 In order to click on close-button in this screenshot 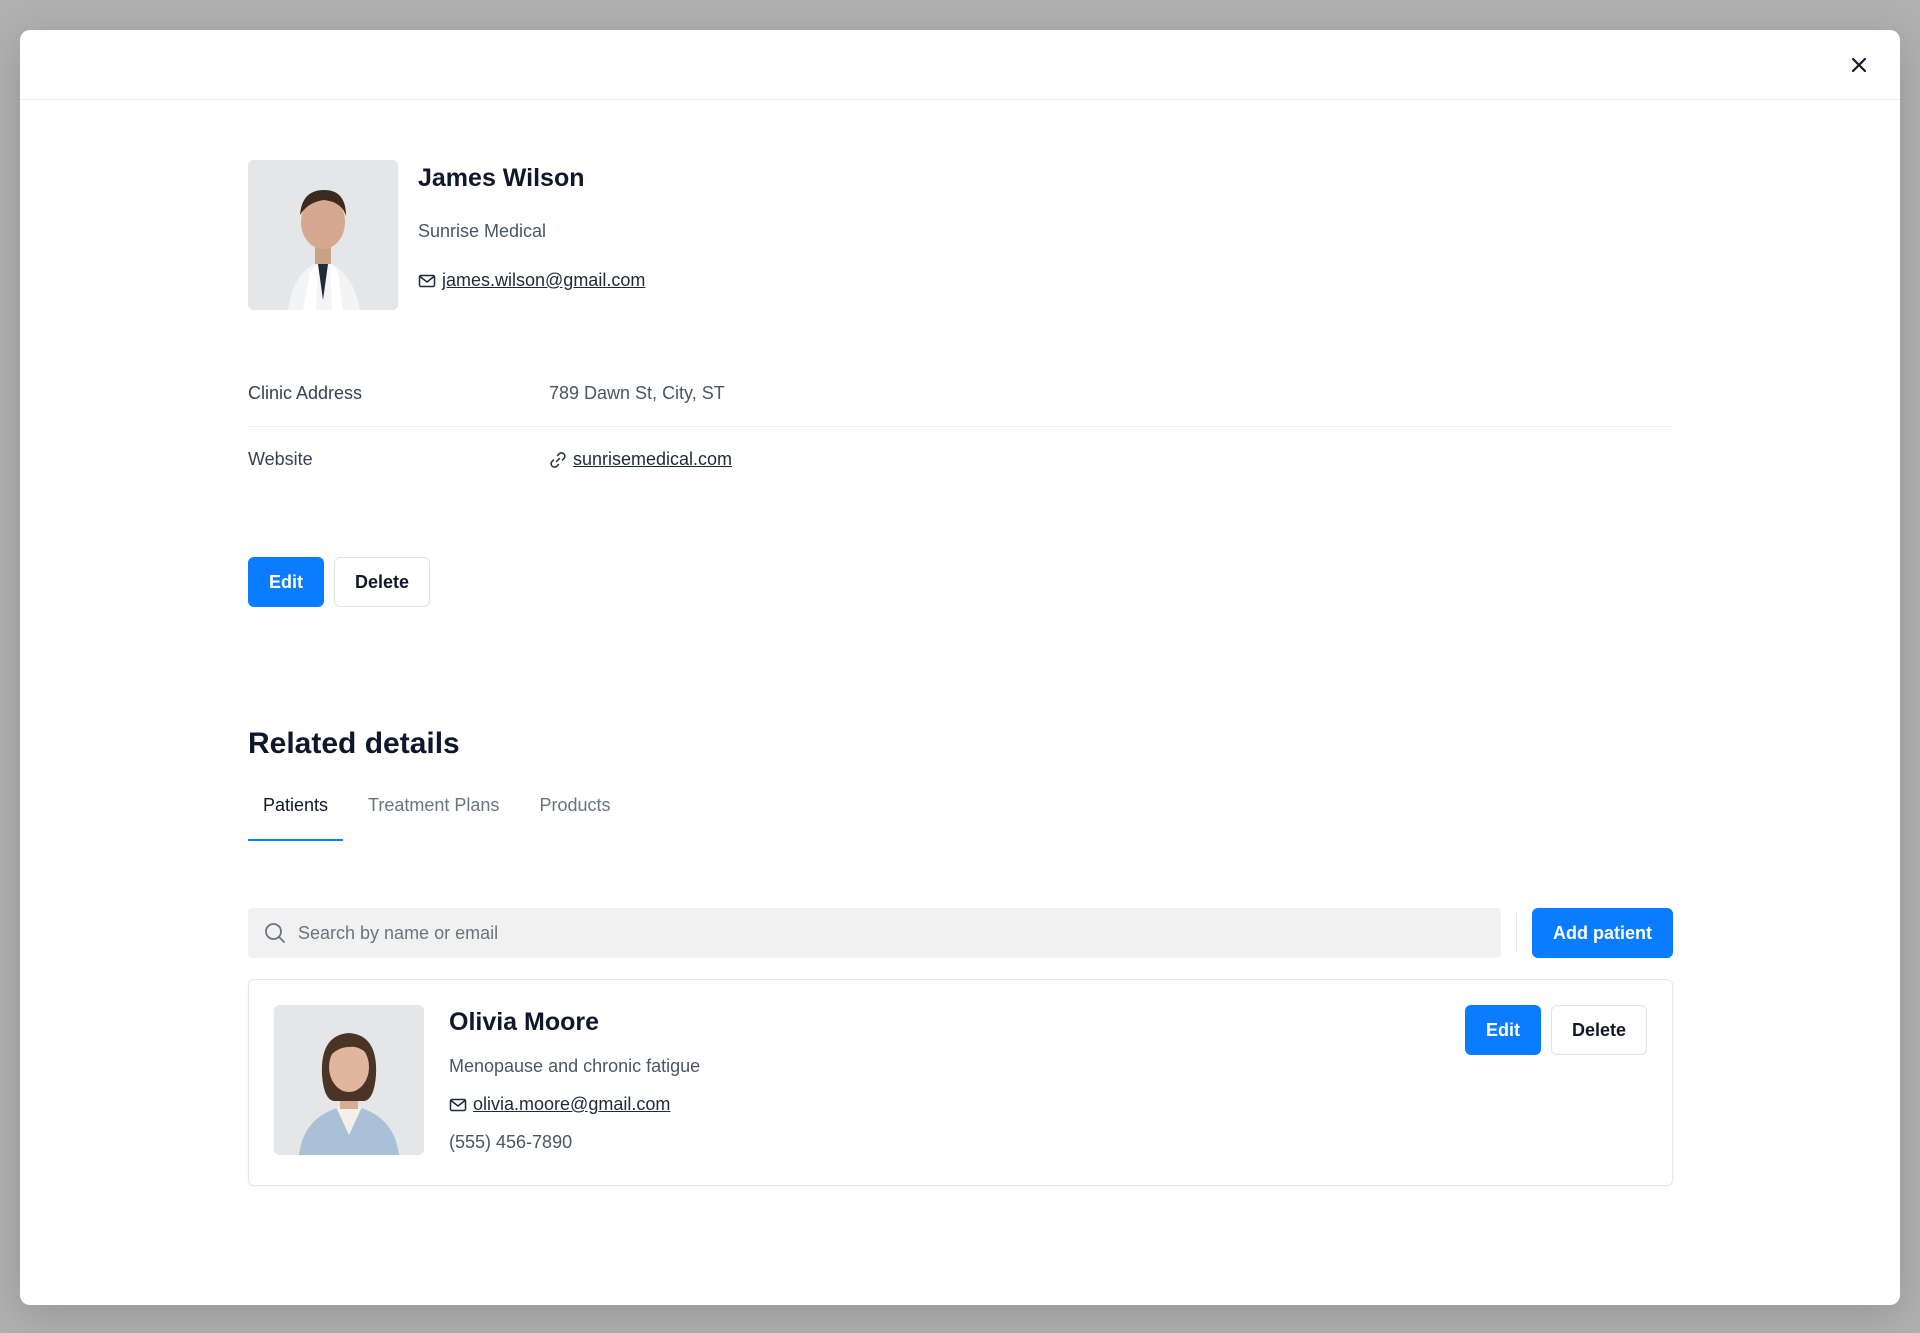, I will do `click(1859, 65)`.